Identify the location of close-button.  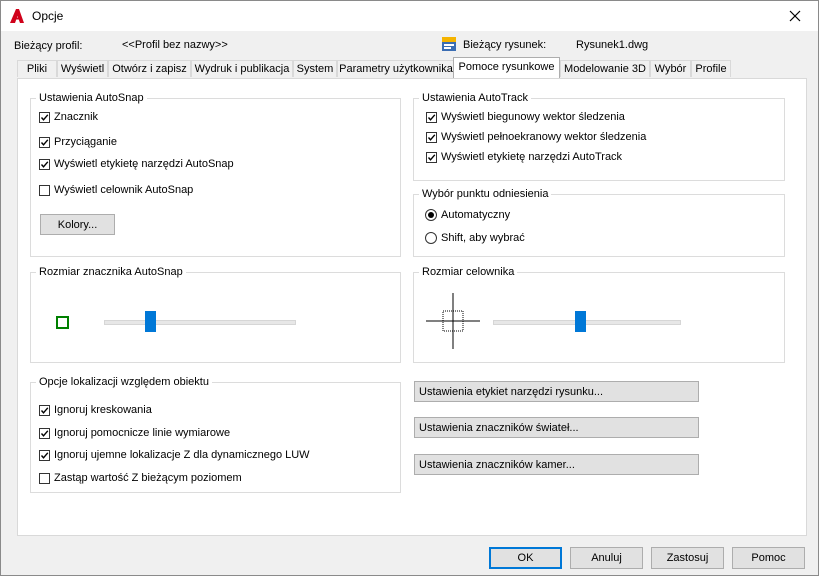
(795, 16).